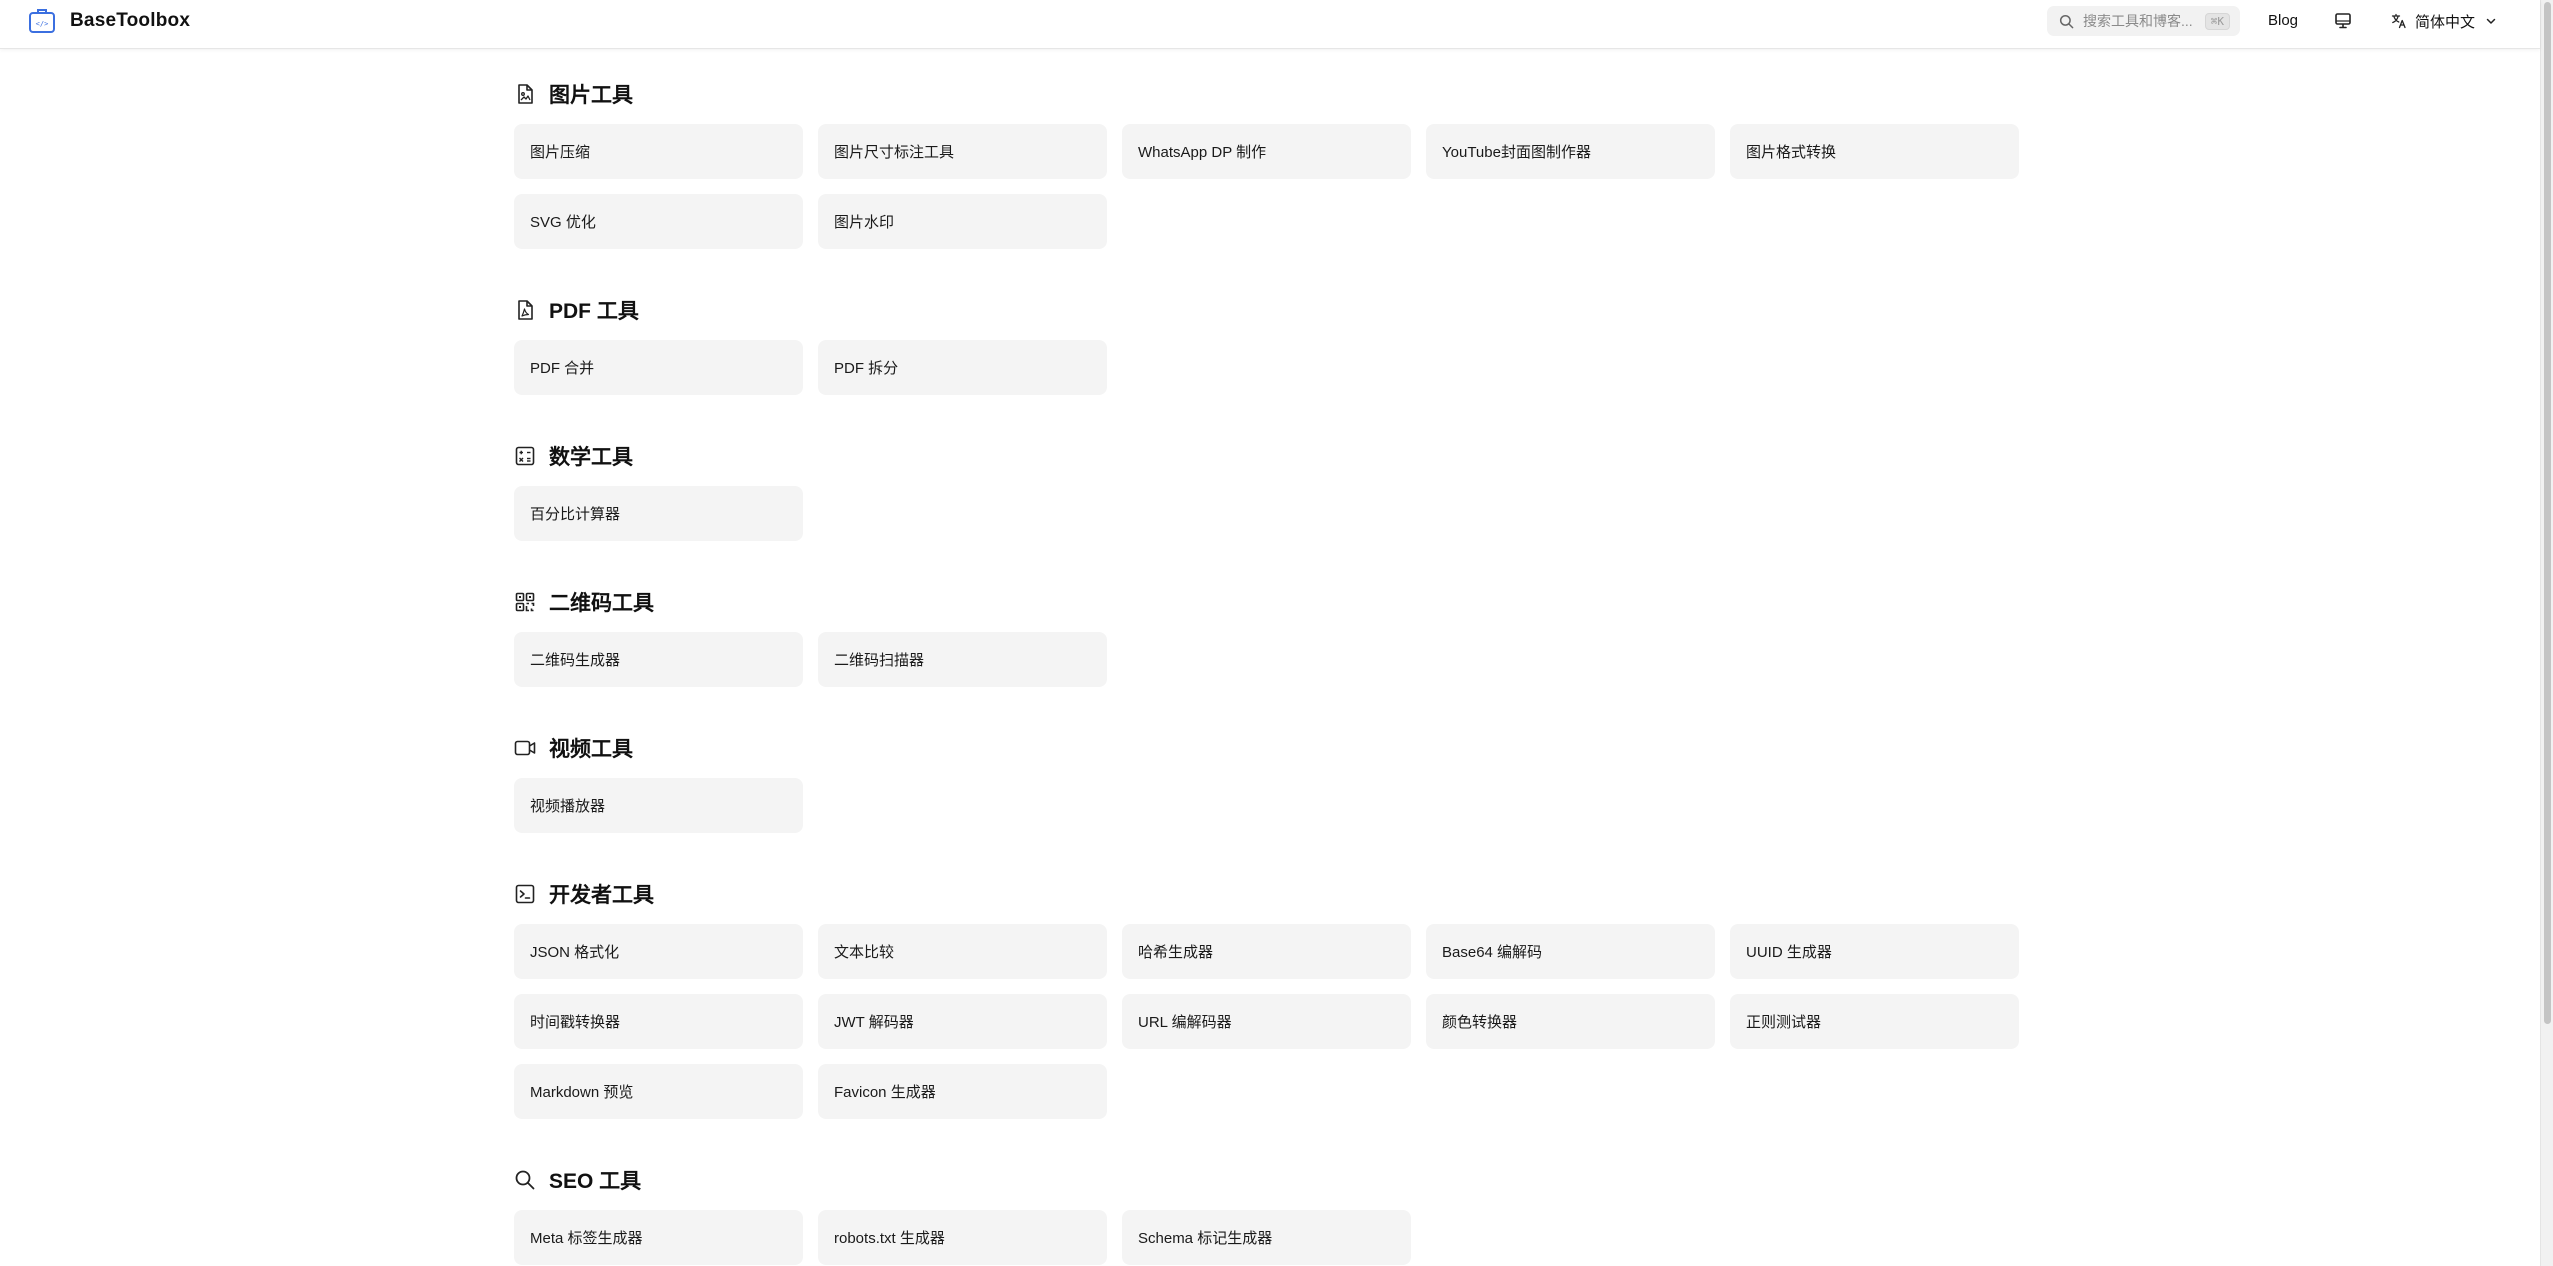 The width and height of the screenshot is (2553, 1266). I want to click on search-shortcut-hint: ⌘K, so click(2217, 21).